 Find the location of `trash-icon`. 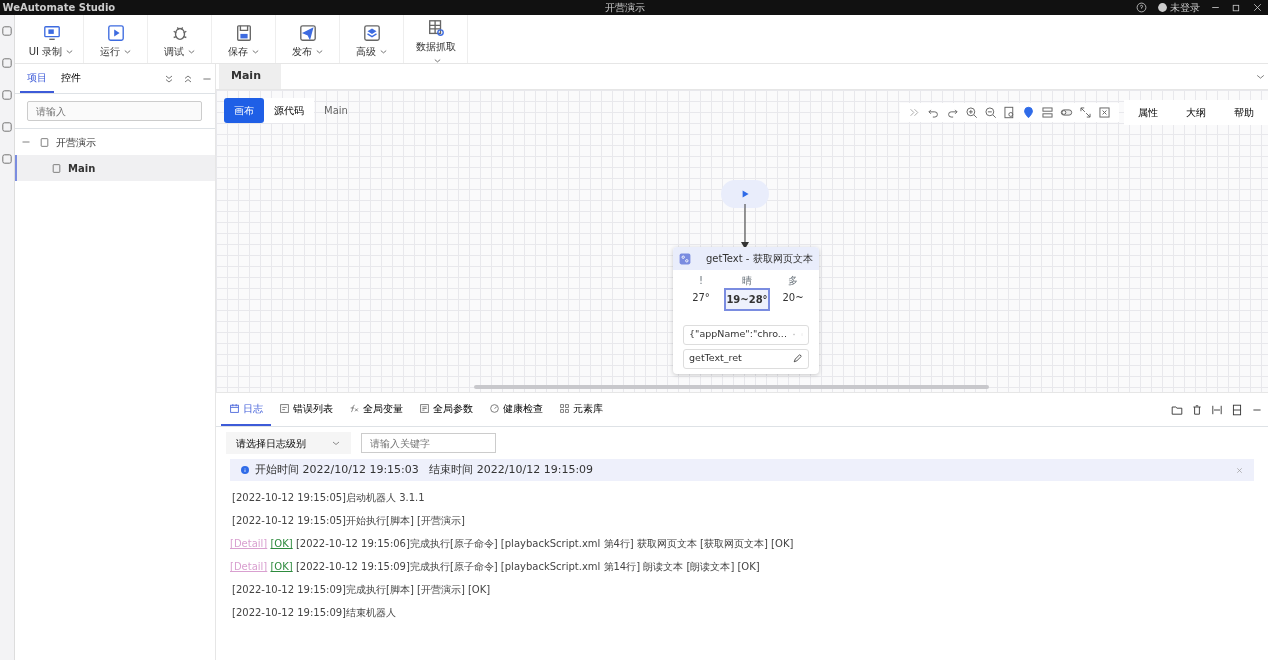

trash-icon is located at coordinates (1197, 409).